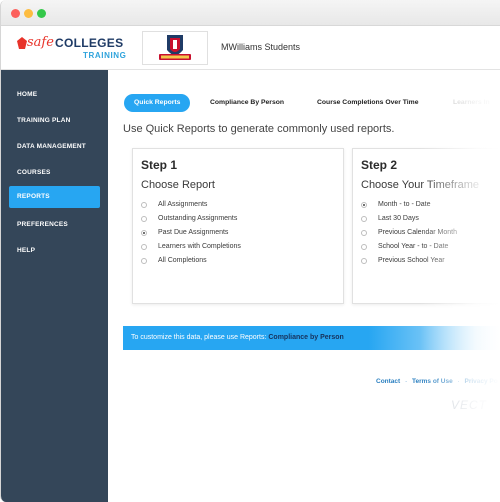 The height and width of the screenshot is (502, 500). Describe the element at coordinates (182, 260) in the screenshot. I see `option-label: All Completions` at that location.